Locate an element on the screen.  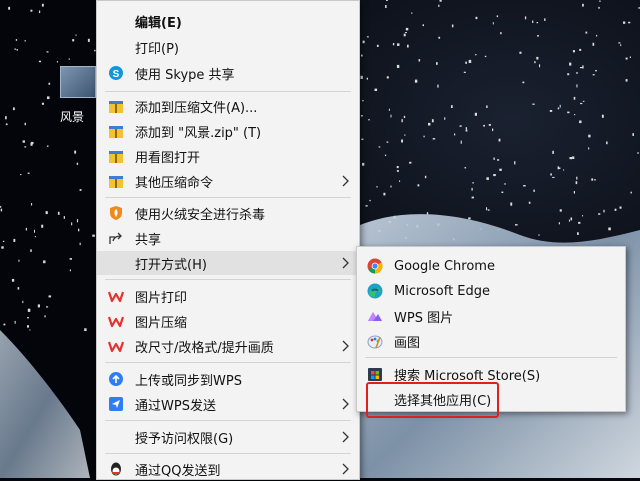
submenu-item-label: 搜索 Microsoft Store(S) is located at coordinates (467, 376).